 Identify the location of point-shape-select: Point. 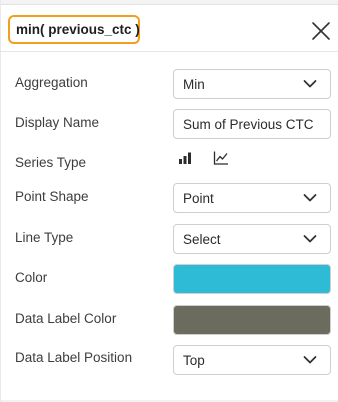
(252, 198).